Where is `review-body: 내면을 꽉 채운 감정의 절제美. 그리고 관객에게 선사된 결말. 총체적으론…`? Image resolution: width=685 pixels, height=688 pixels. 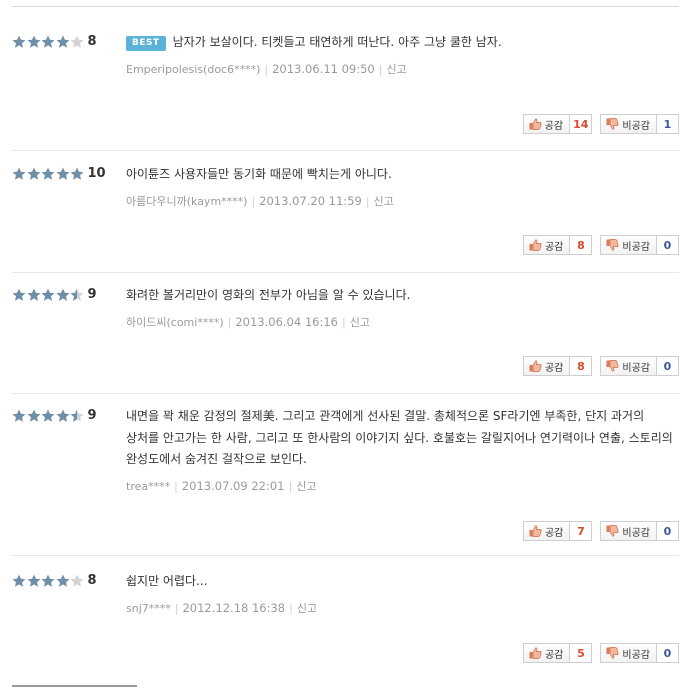 review-body: 내면을 꽉 채운 감정의 절제美. 그리고 관객에게 선사된 결말. 총체적으론… is located at coordinates (399, 437).